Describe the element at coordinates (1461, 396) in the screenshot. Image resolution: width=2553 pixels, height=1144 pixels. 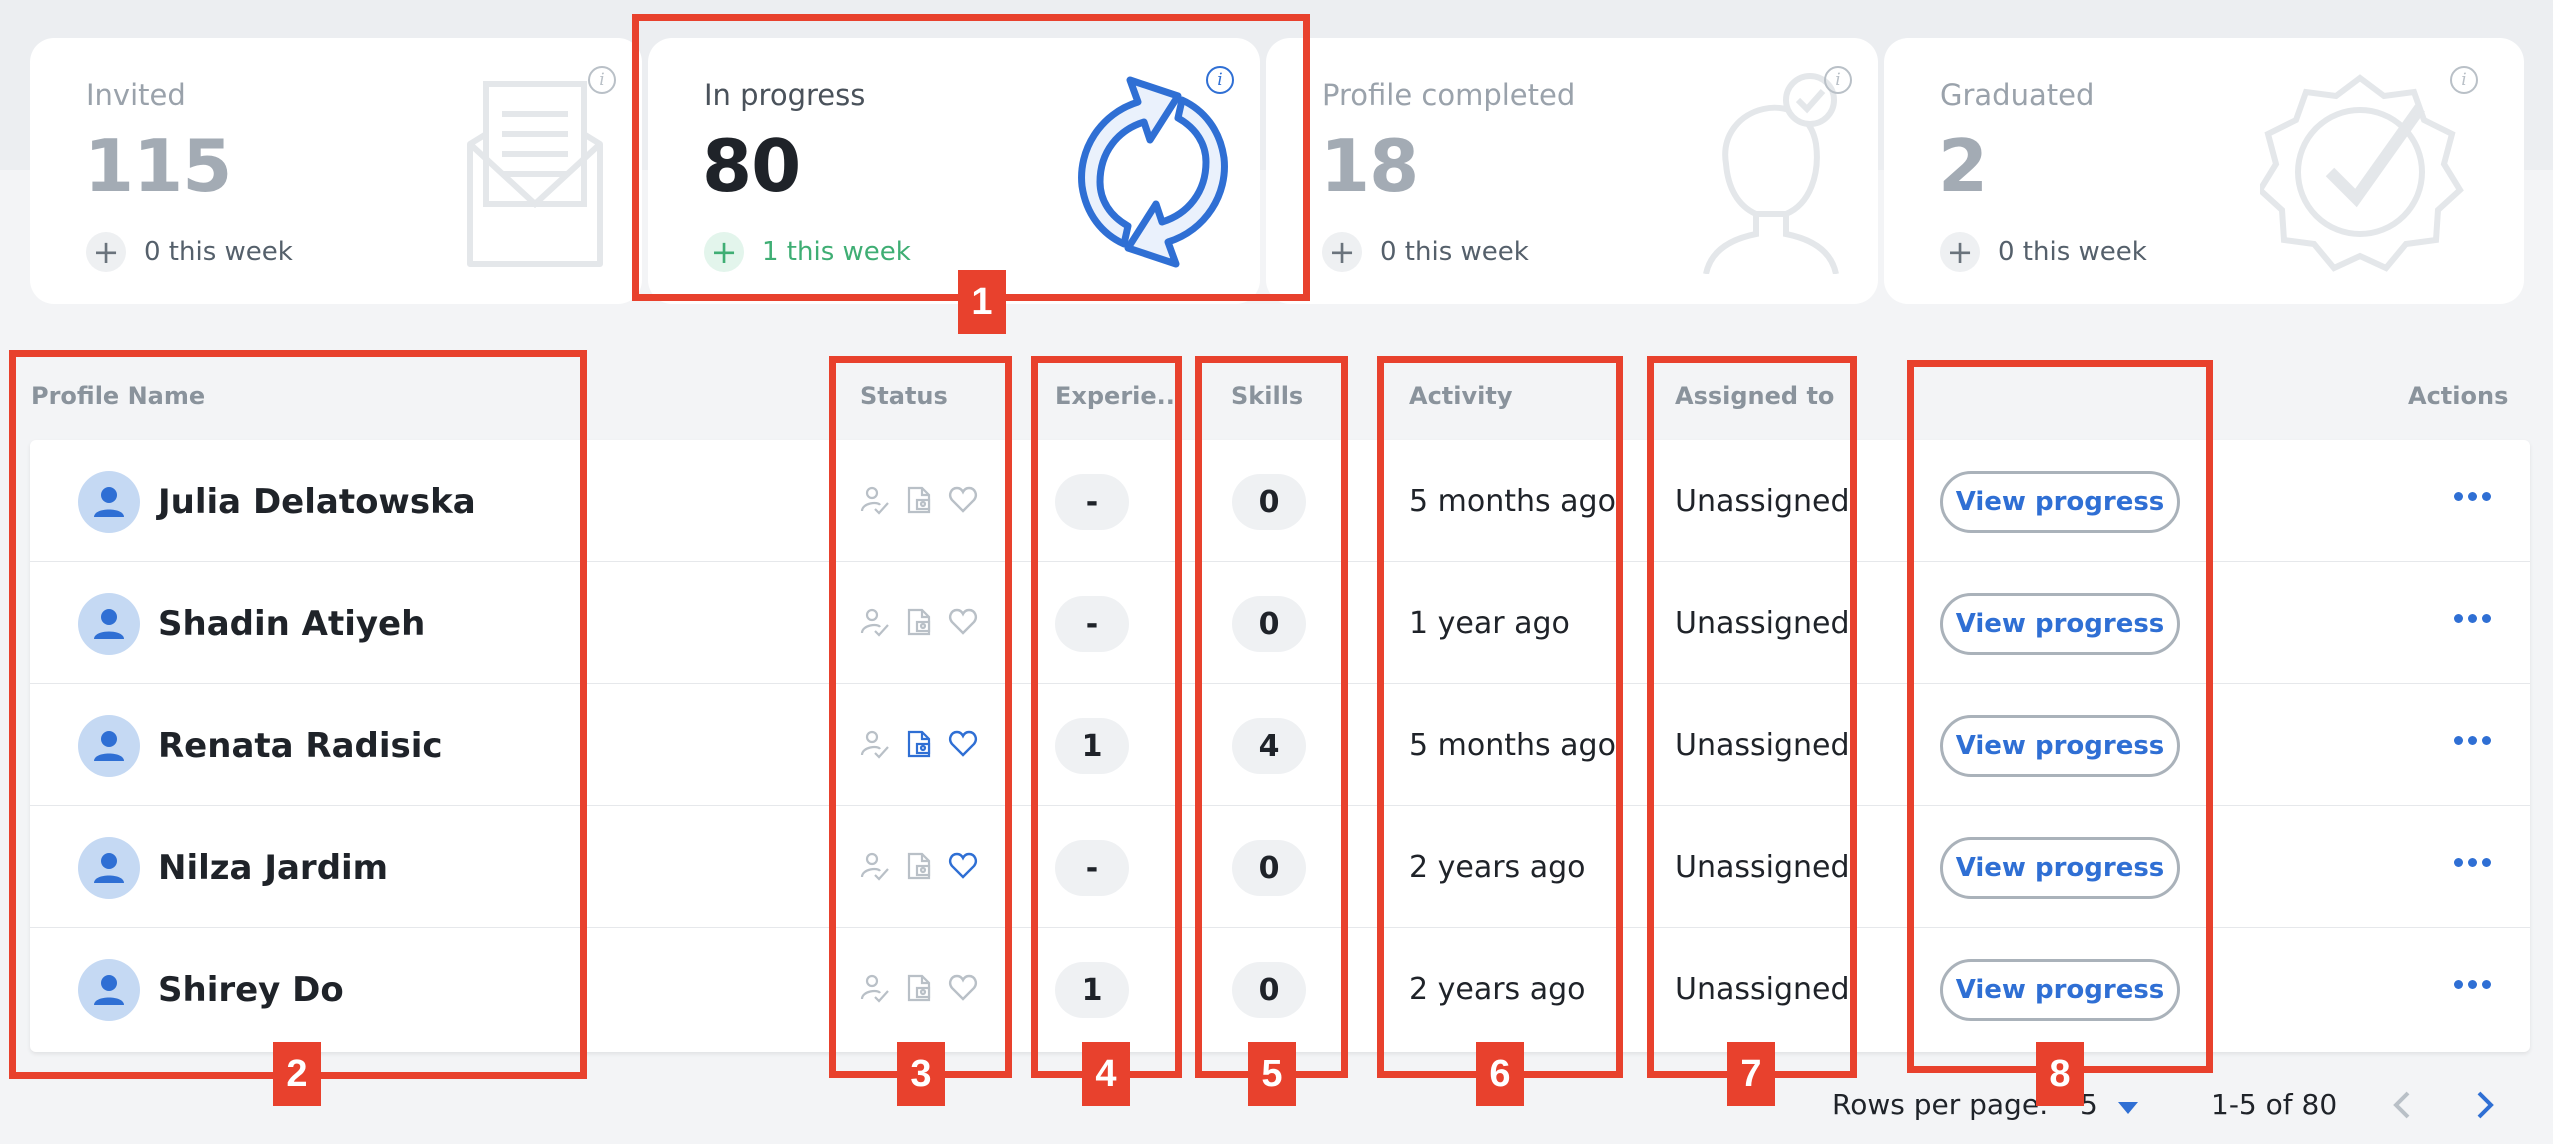
I see `header-activity: Activity` at that location.